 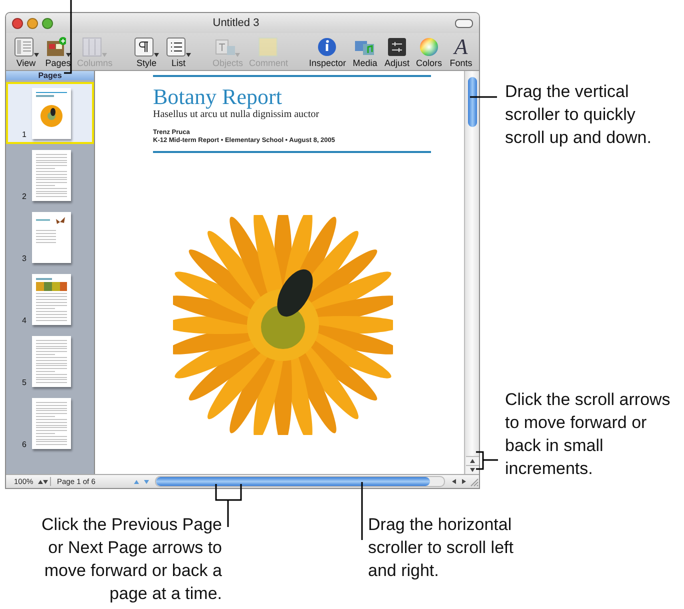 What do you see at coordinates (464, 23) in the screenshot?
I see `toolbar-toggle-button` at bounding box center [464, 23].